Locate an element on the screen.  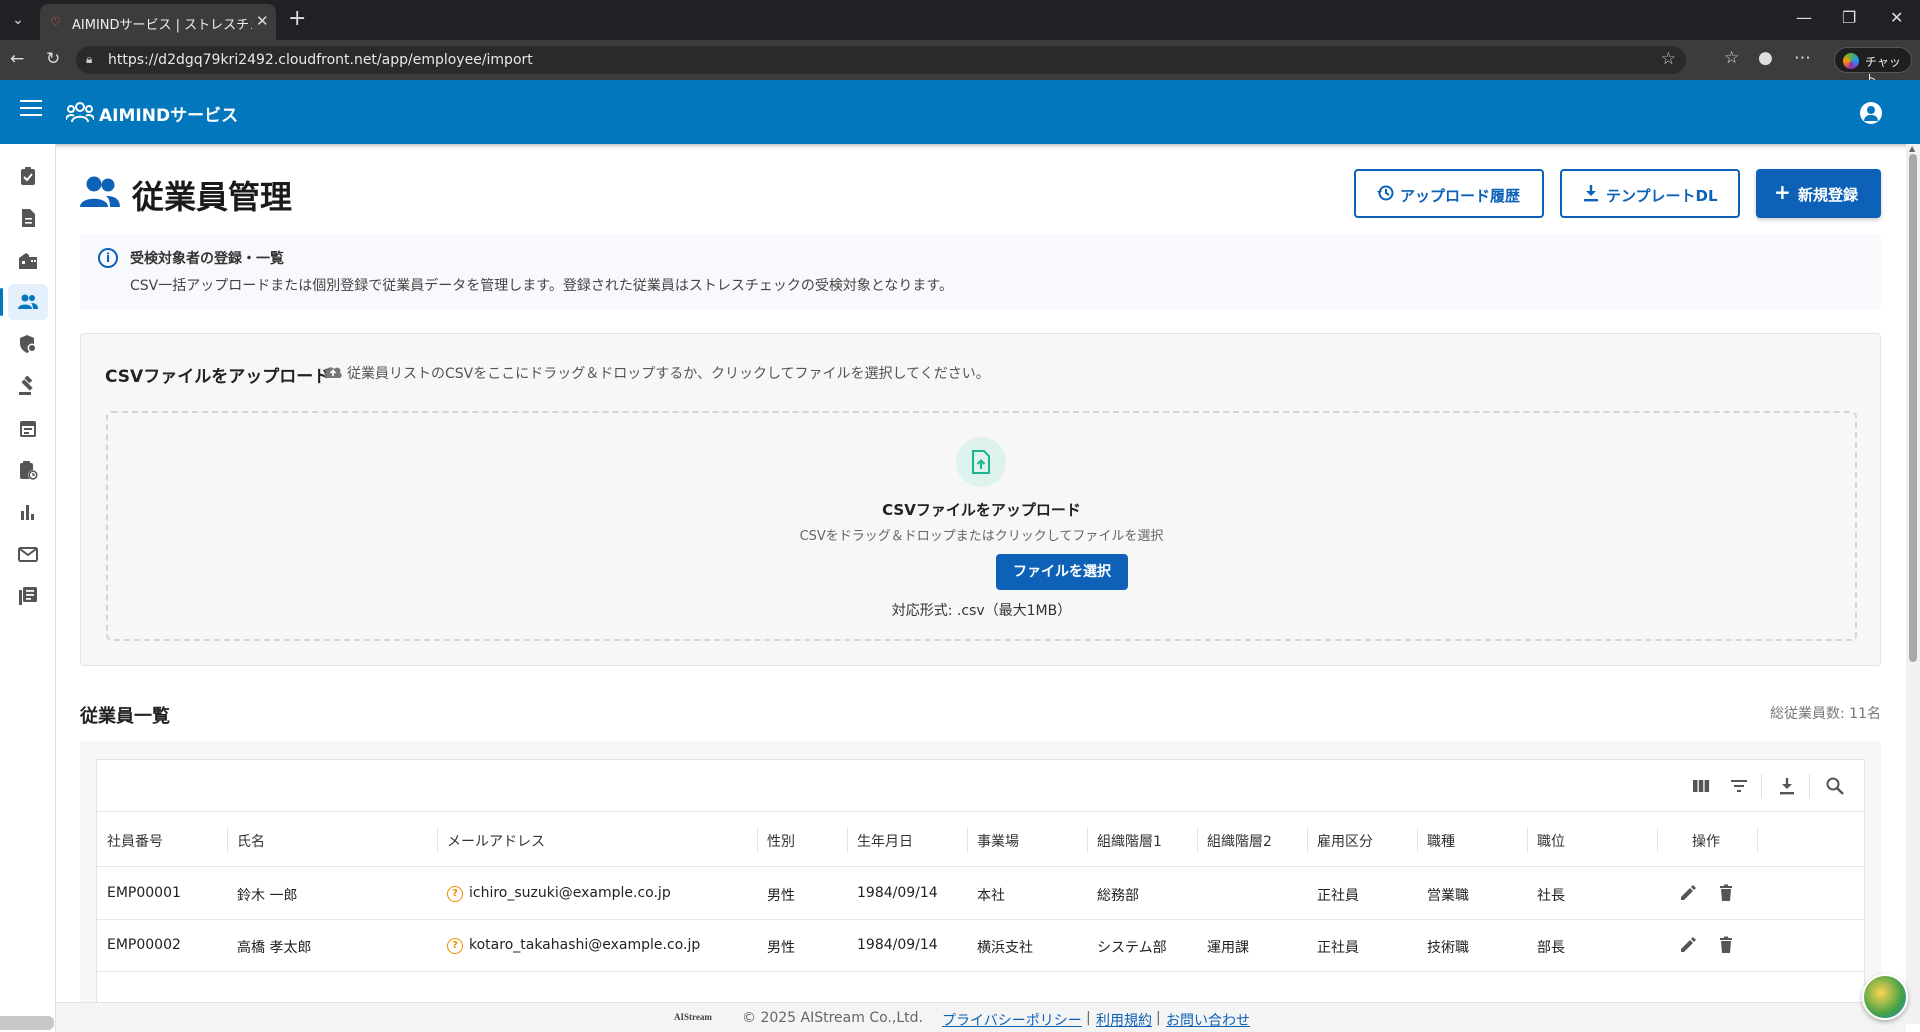
search-icon is located at coordinates (1835, 786).